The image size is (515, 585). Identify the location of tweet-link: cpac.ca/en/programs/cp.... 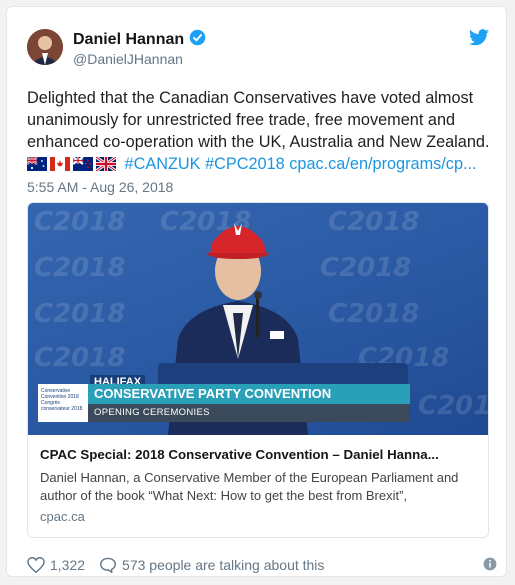
(382, 164).